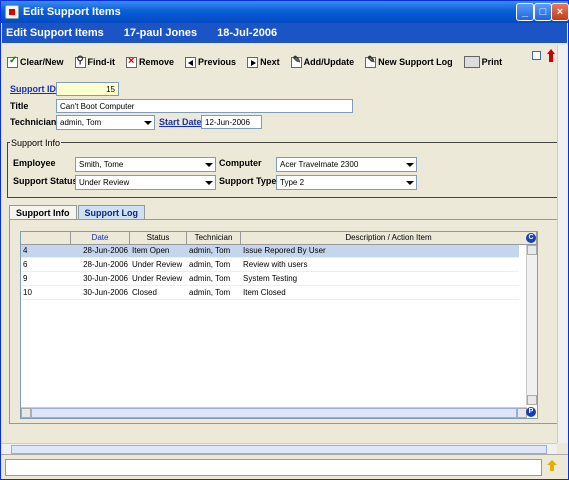 The width and height of the screenshot is (569, 480). I want to click on find-icon, so click(80, 61).